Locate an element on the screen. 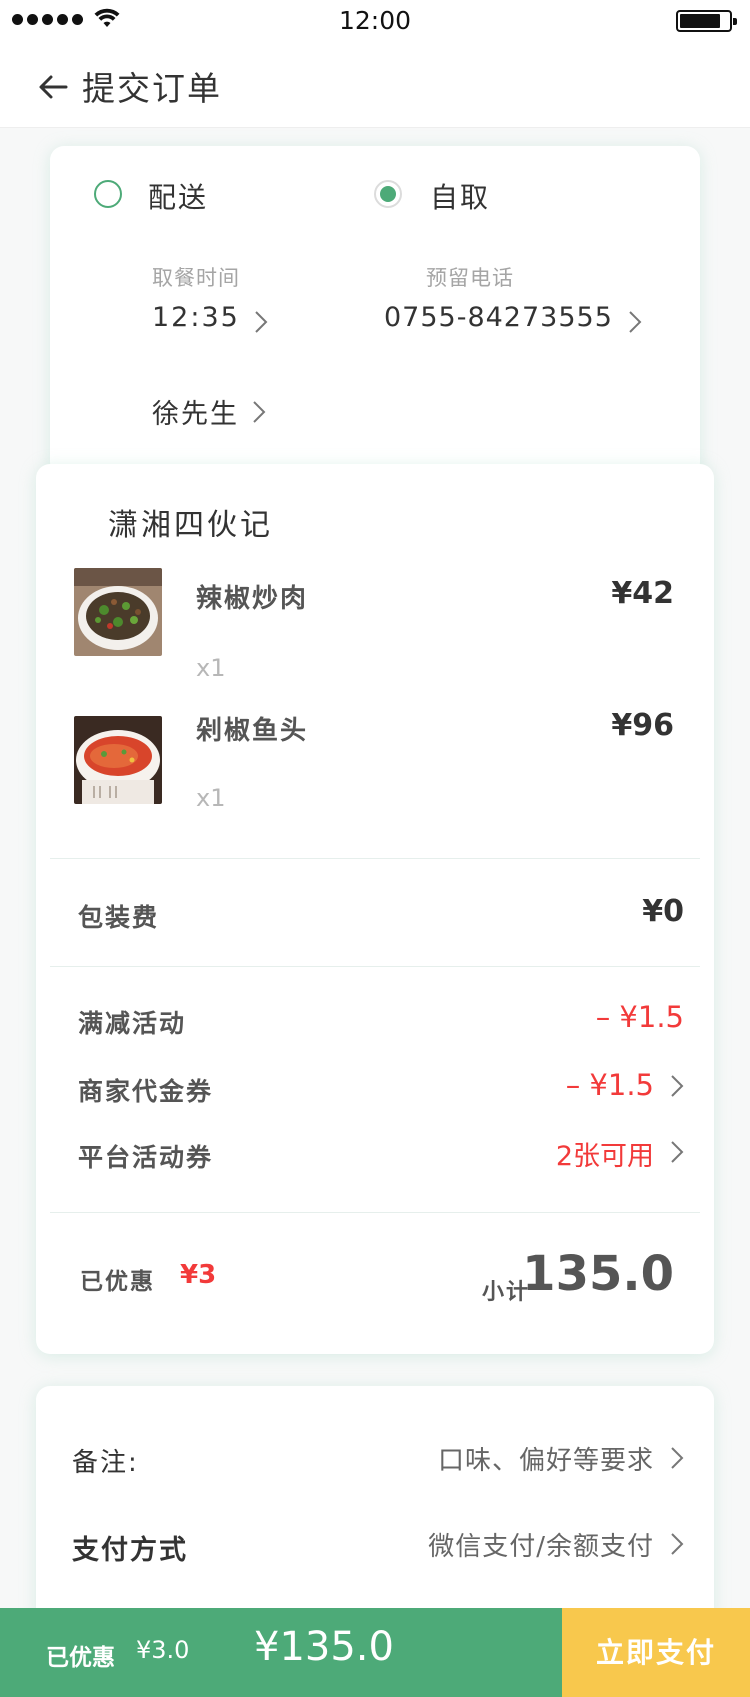 The width and height of the screenshot is (750, 1697). checkout-bar: 已优惠 ¥3.0 ¥135.0 立即支付 is located at coordinates (375, 1652).